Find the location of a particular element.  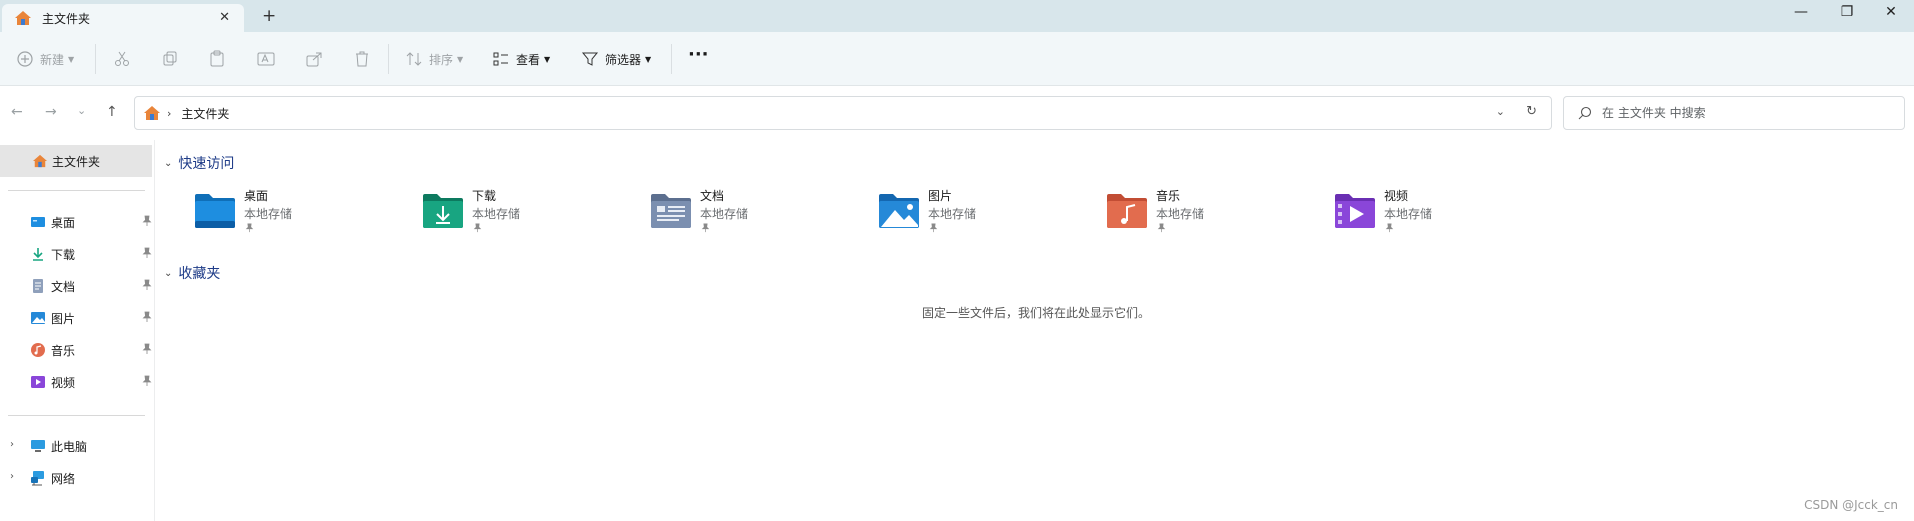

quick-access-title: 快速访问 is located at coordinates (206, 164).